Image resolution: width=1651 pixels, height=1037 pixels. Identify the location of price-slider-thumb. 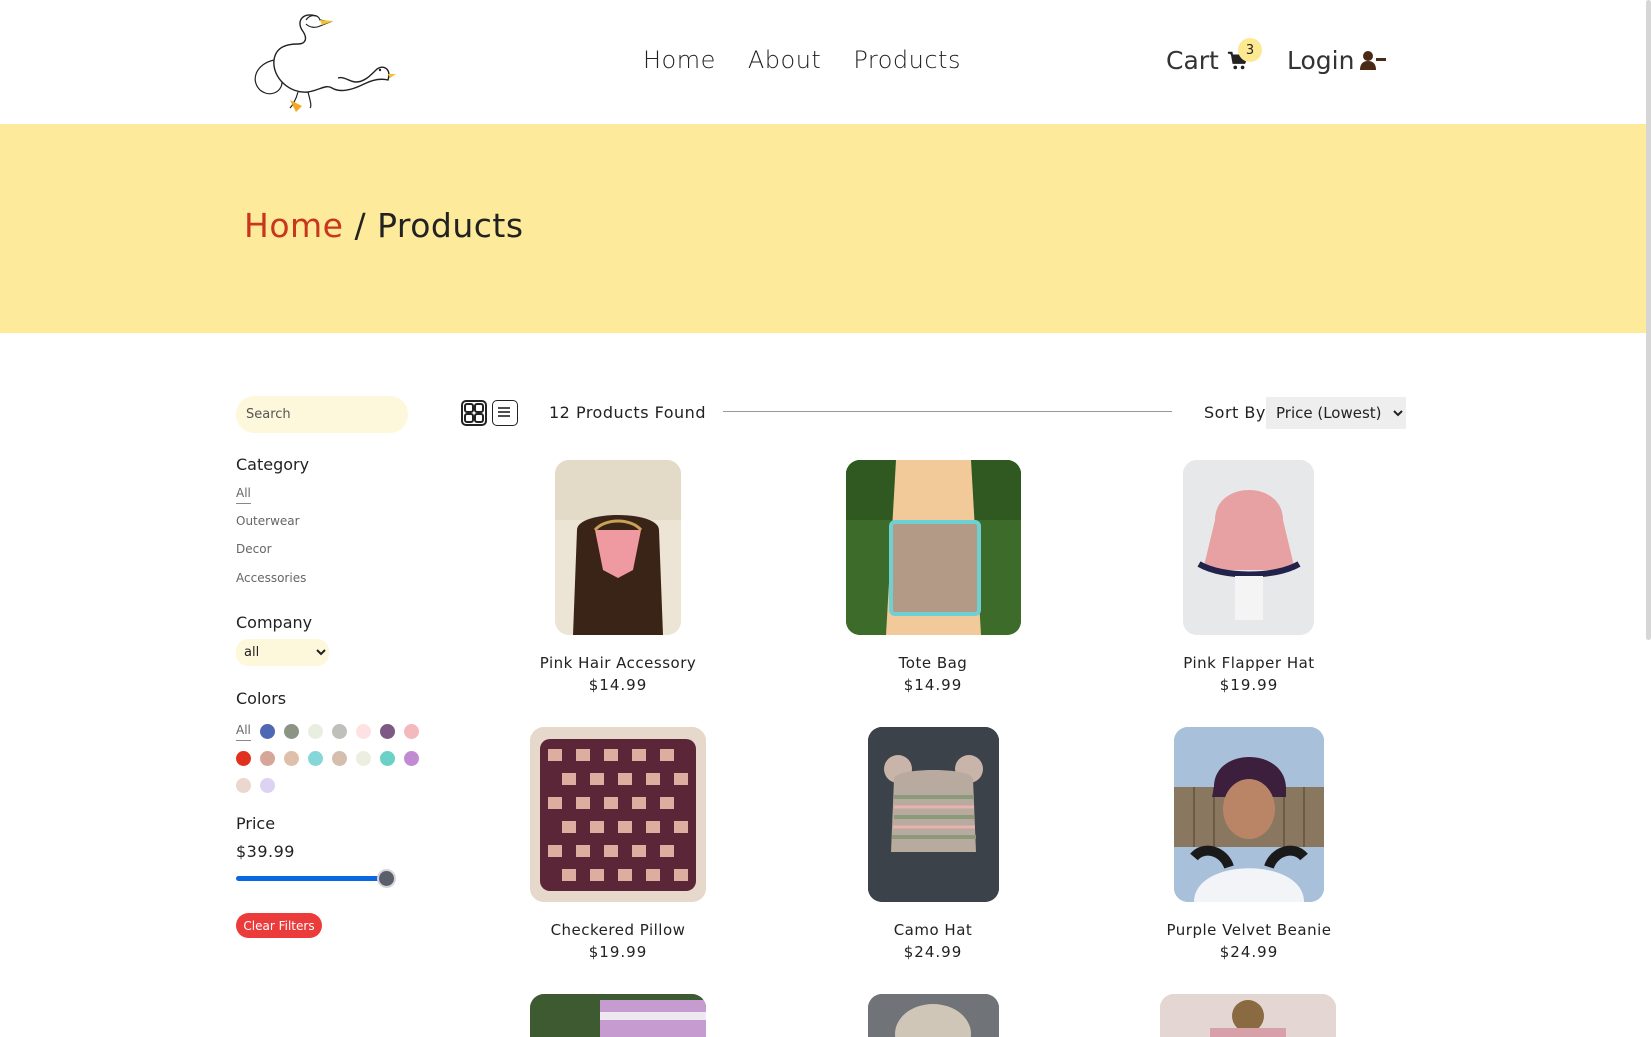
(386, 878).